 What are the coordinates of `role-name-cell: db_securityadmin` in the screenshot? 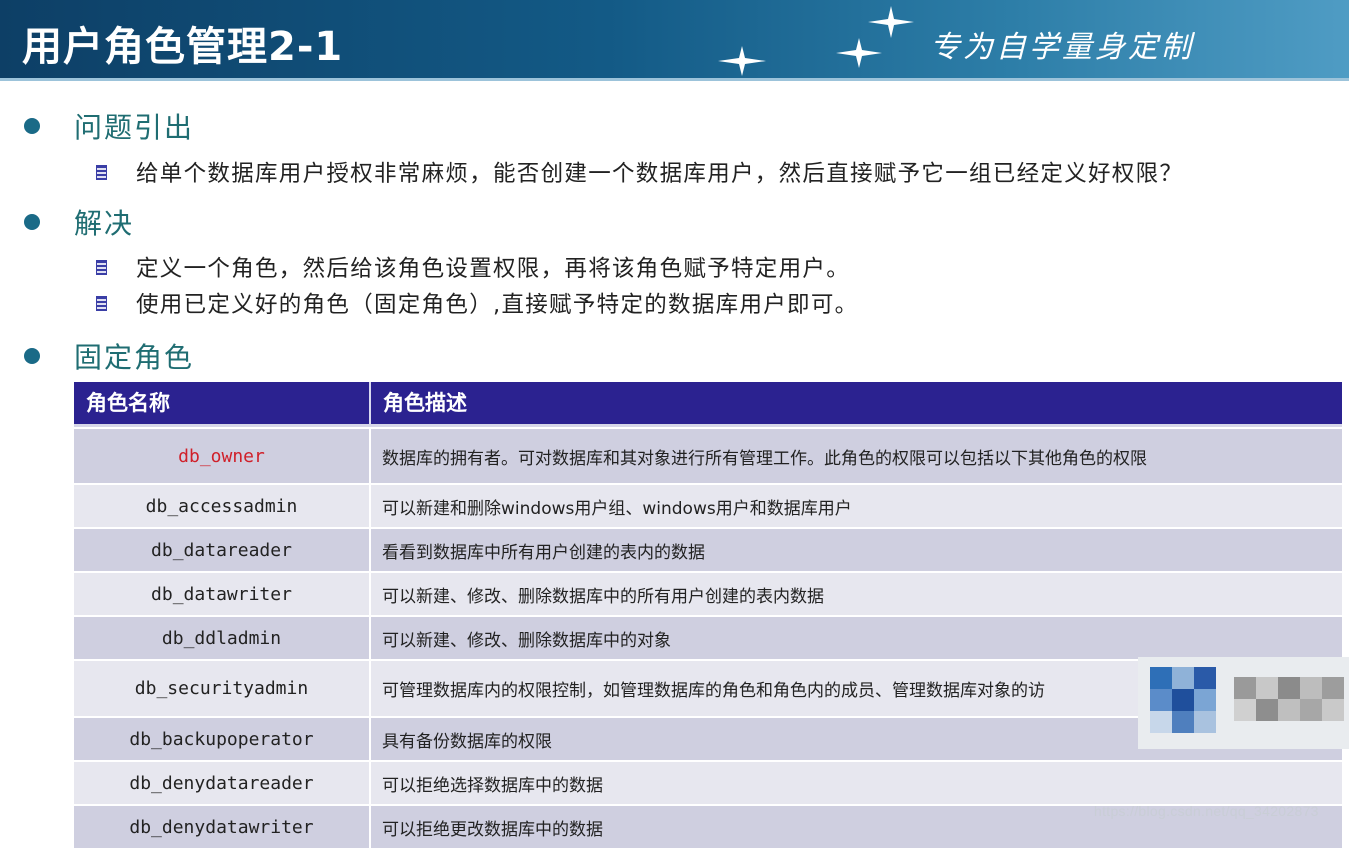 It's located at (221, 688).